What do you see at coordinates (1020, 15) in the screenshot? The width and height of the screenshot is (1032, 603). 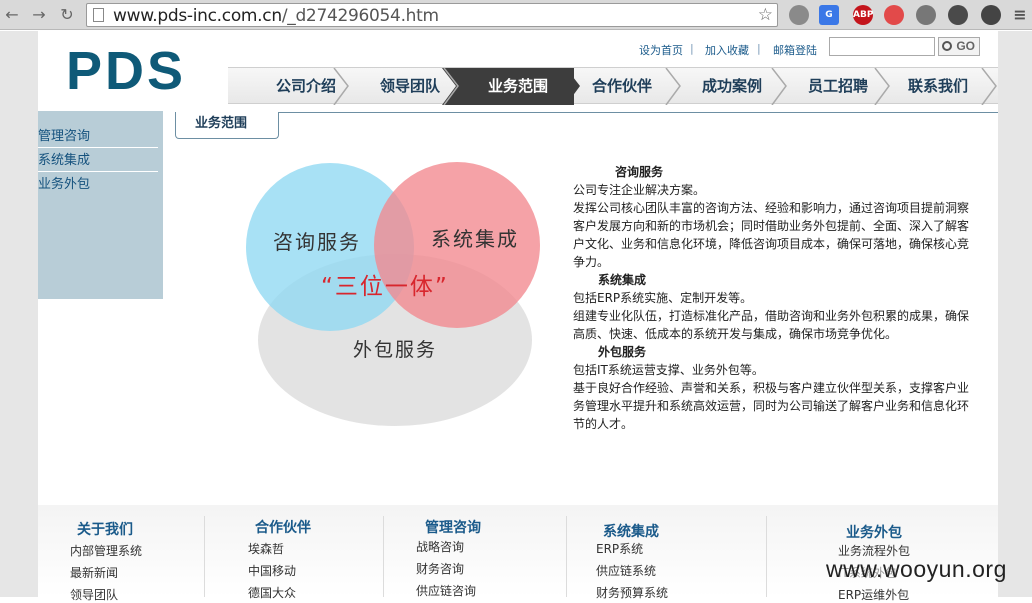 I see `menu-icon: ≡` at bounding box center [1020, 15].